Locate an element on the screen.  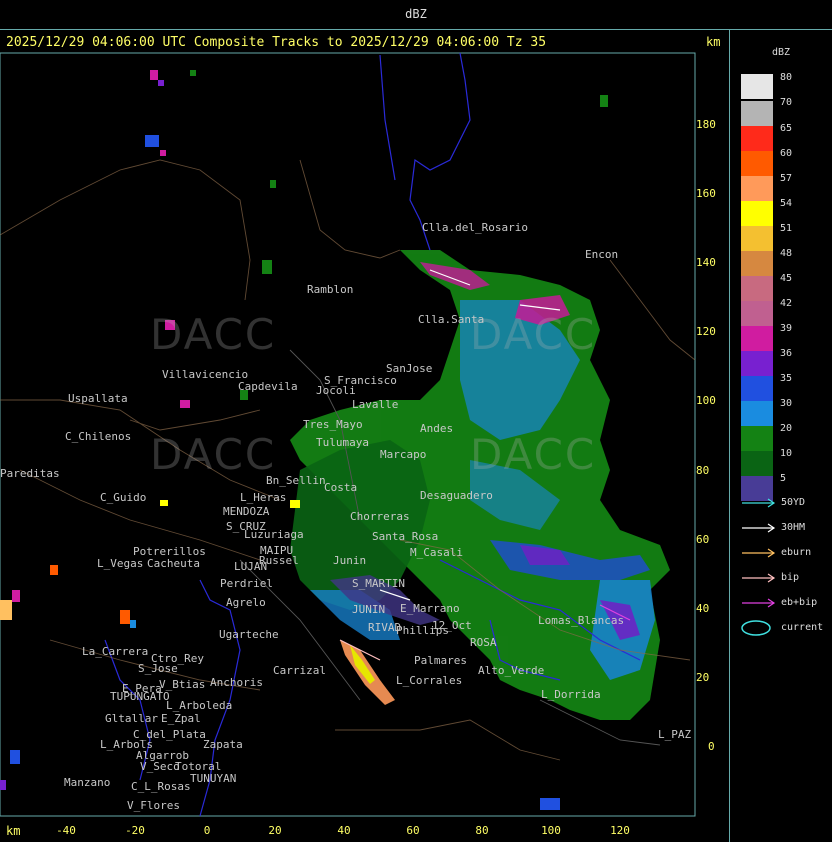
legend-level-label: 45 is located at coordinates (786, 278).